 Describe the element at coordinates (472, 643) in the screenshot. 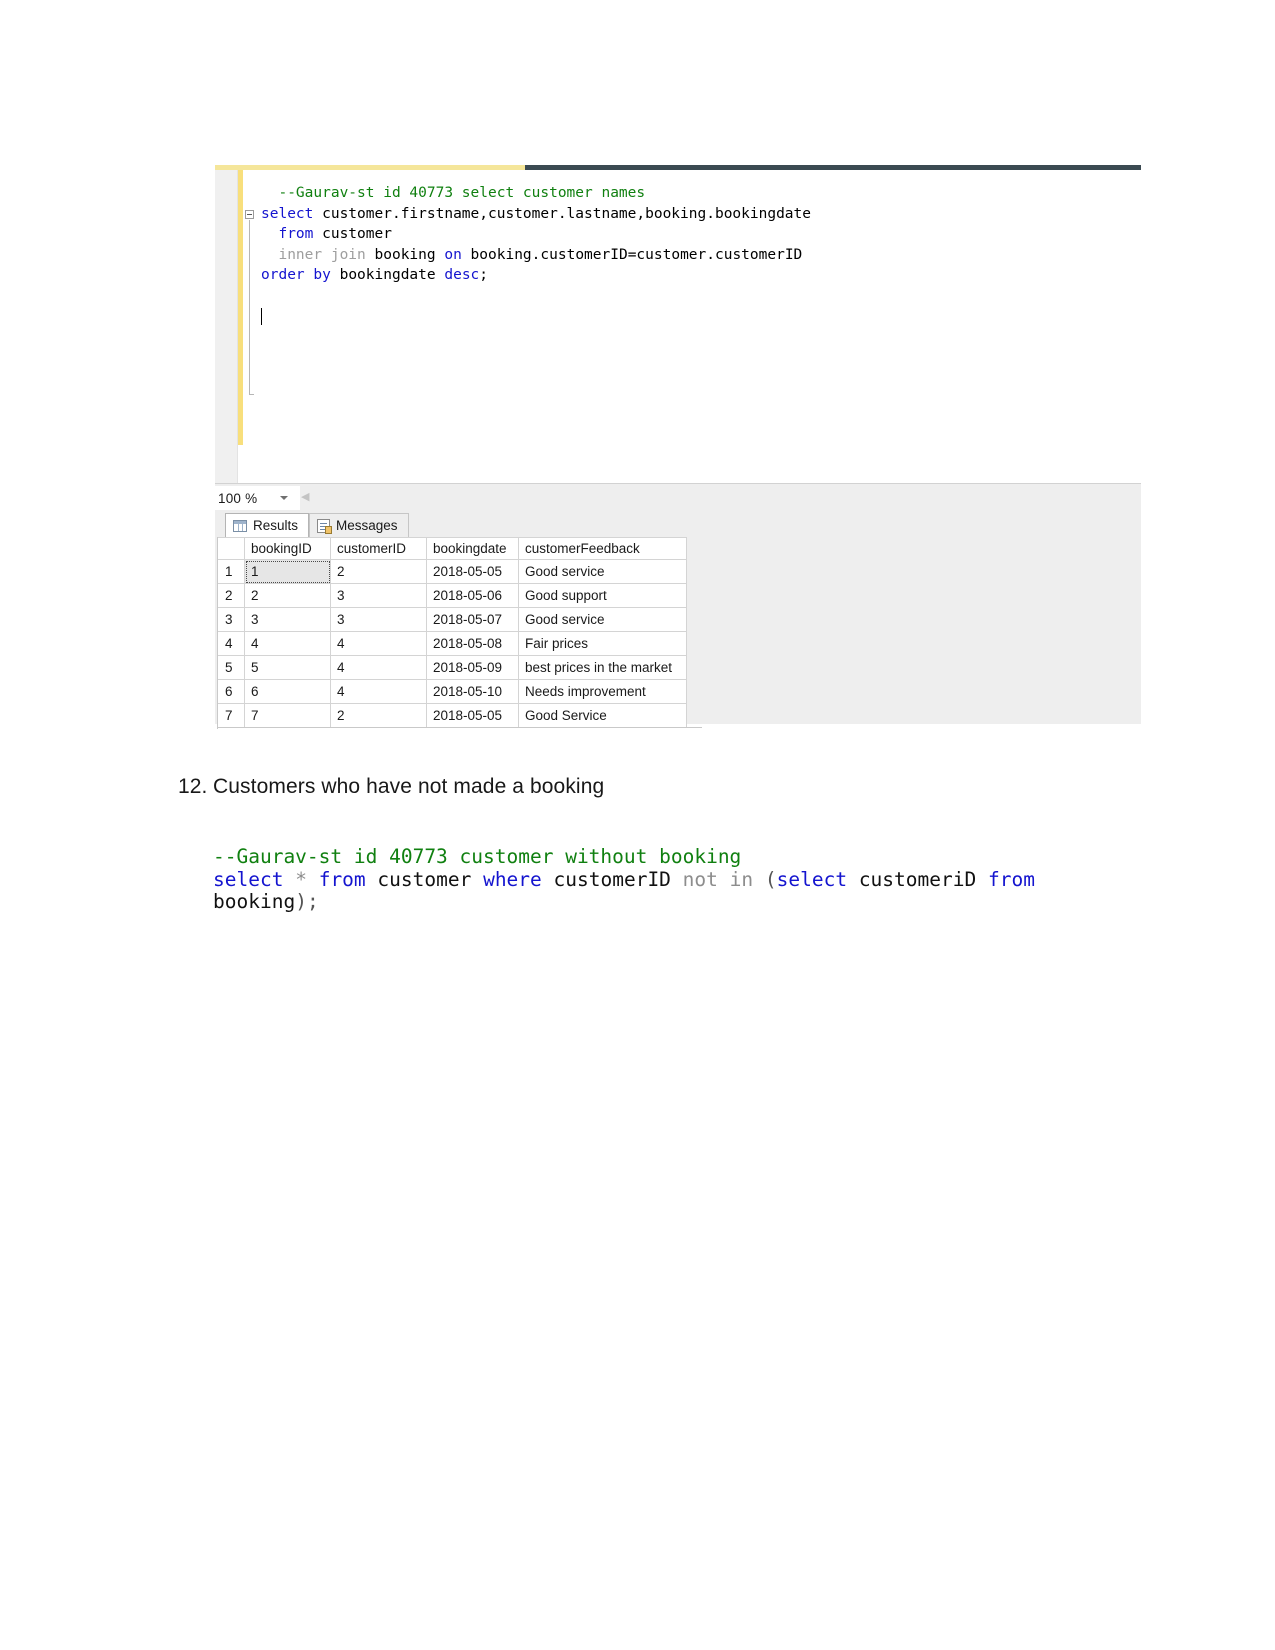

I see `table-cell: 2018-05-08` at that location.